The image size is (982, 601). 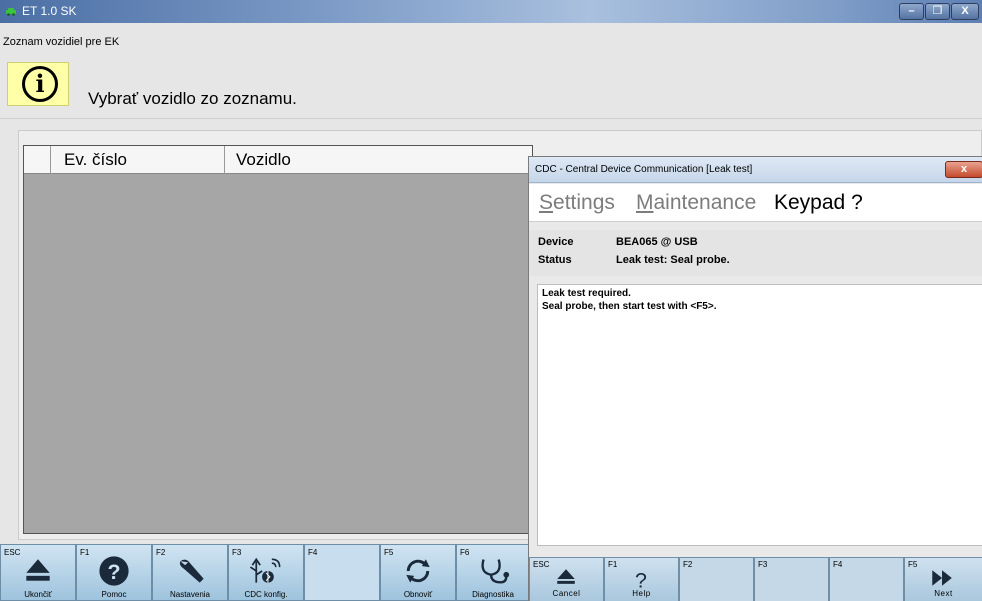 I want to click on fkey-label: F3, so click(x=763, y=564).